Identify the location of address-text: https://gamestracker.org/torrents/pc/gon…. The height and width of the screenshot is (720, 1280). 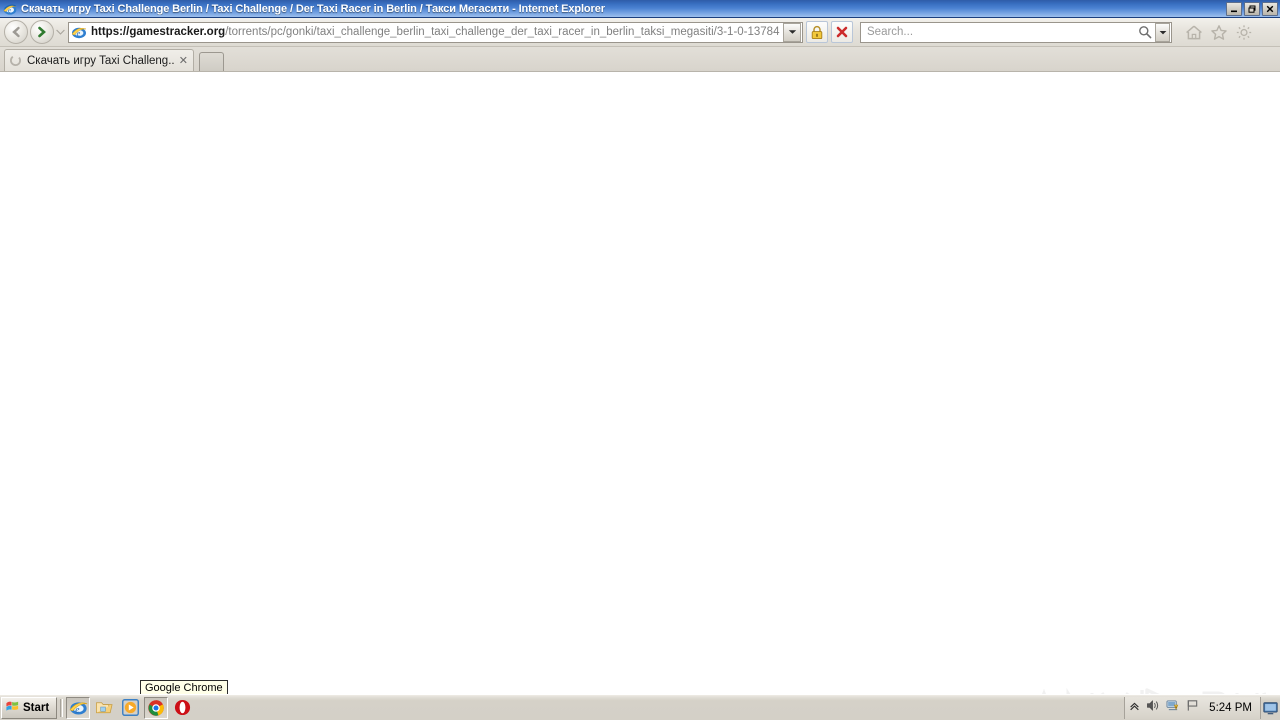
(437, 32).